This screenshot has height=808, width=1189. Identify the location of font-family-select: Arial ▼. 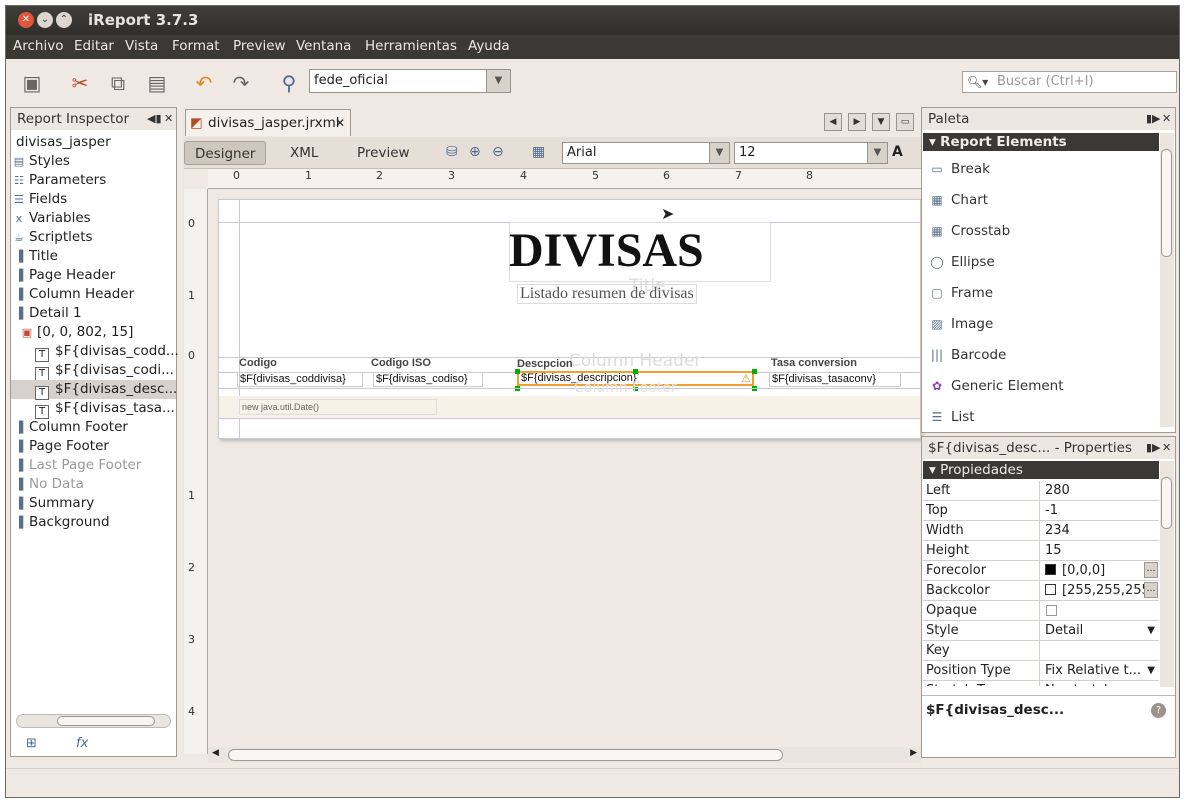
(646, 153).